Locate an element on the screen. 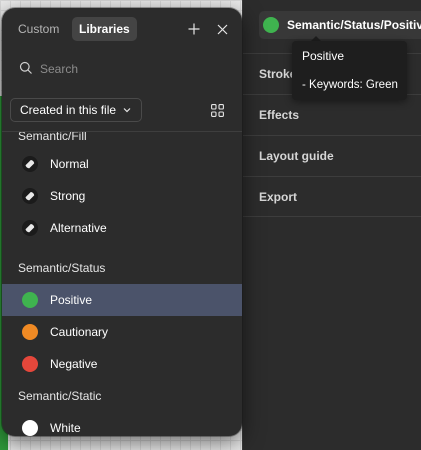  style-item-alternative: Alternative is located at coordinates (122, 228).